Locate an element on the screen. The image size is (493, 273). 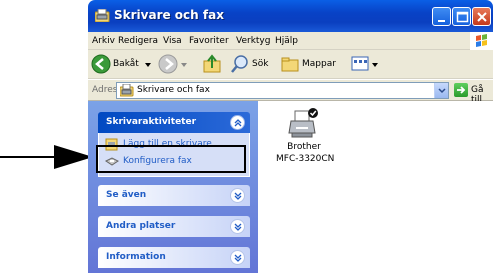
highlight-box is located at coordinates (171, 159).